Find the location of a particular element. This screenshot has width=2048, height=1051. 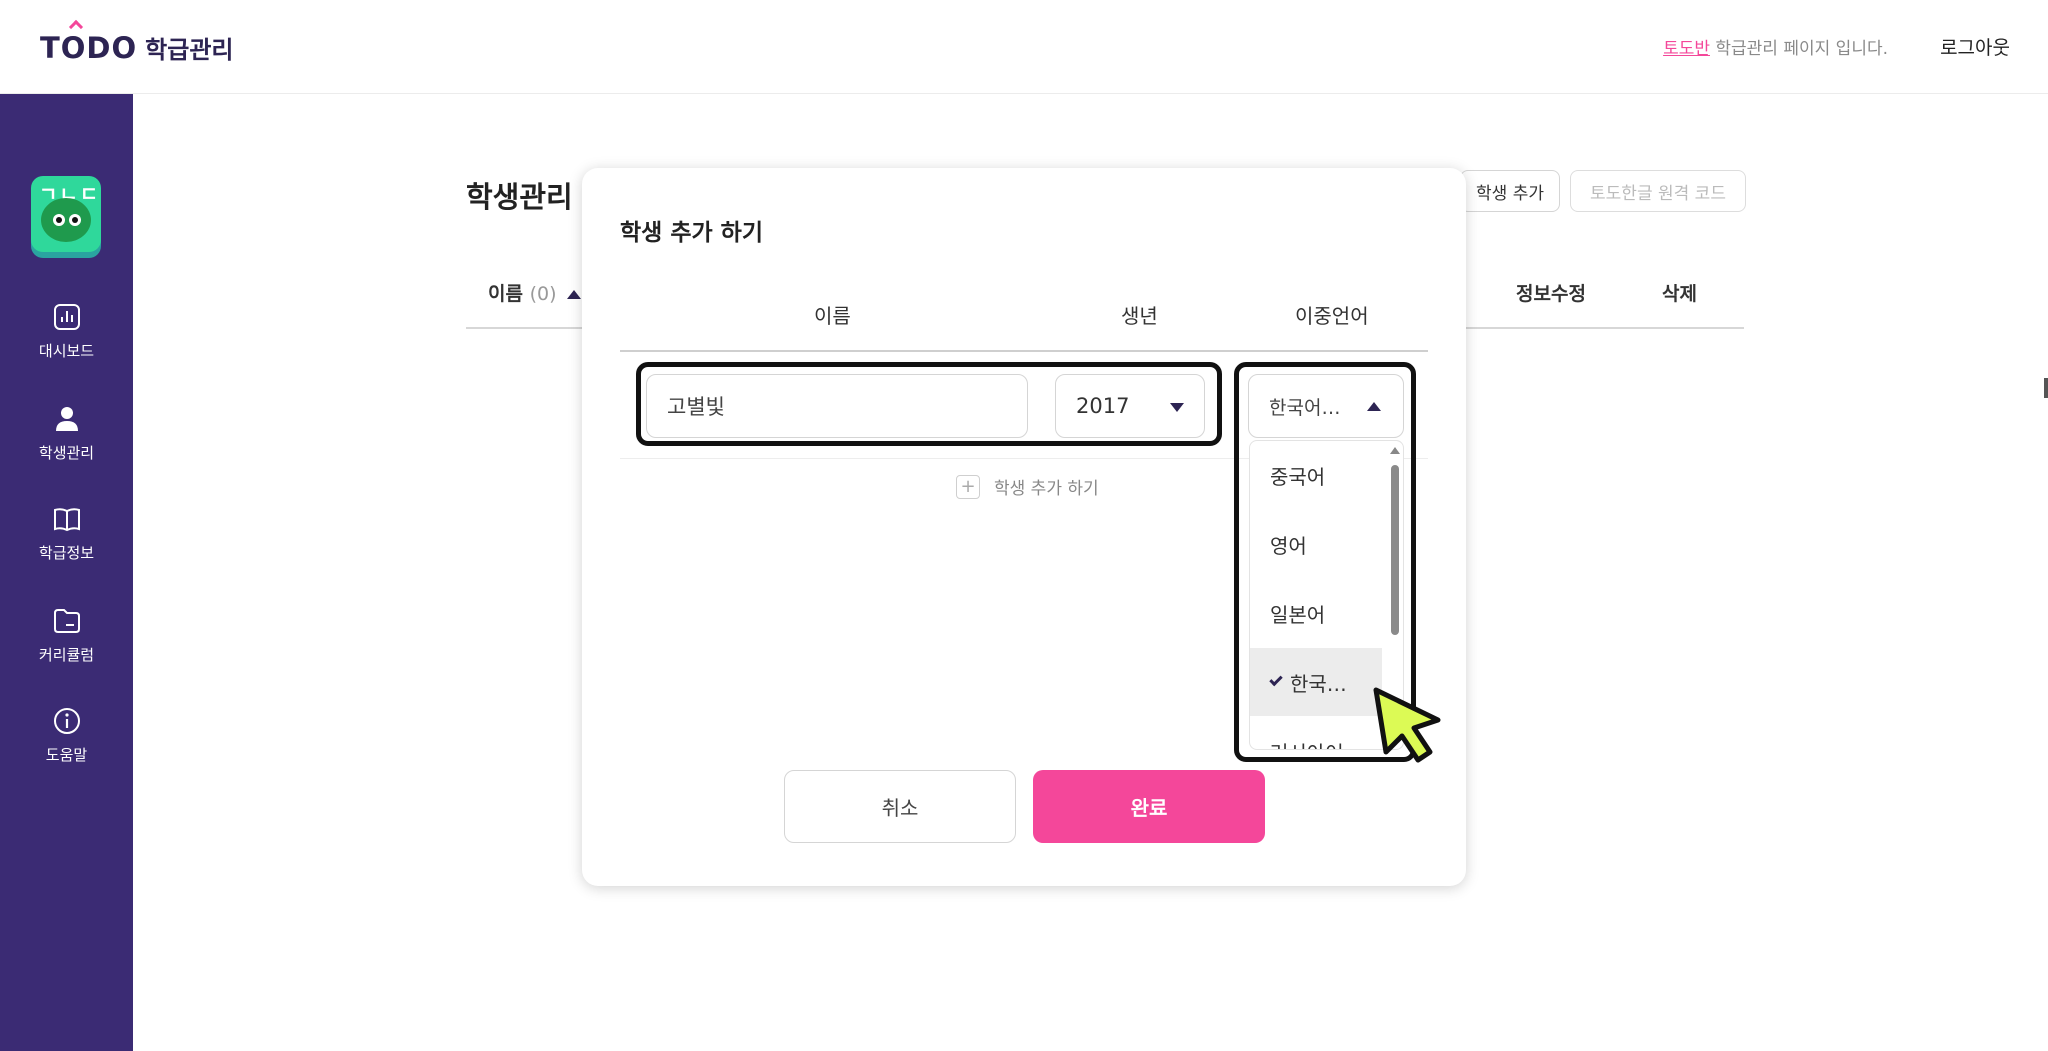

top-header: TODO 학급관리 토도반 학급관리 페이지 입니다. 로그아웃 is located at coordinates (1024, 47).